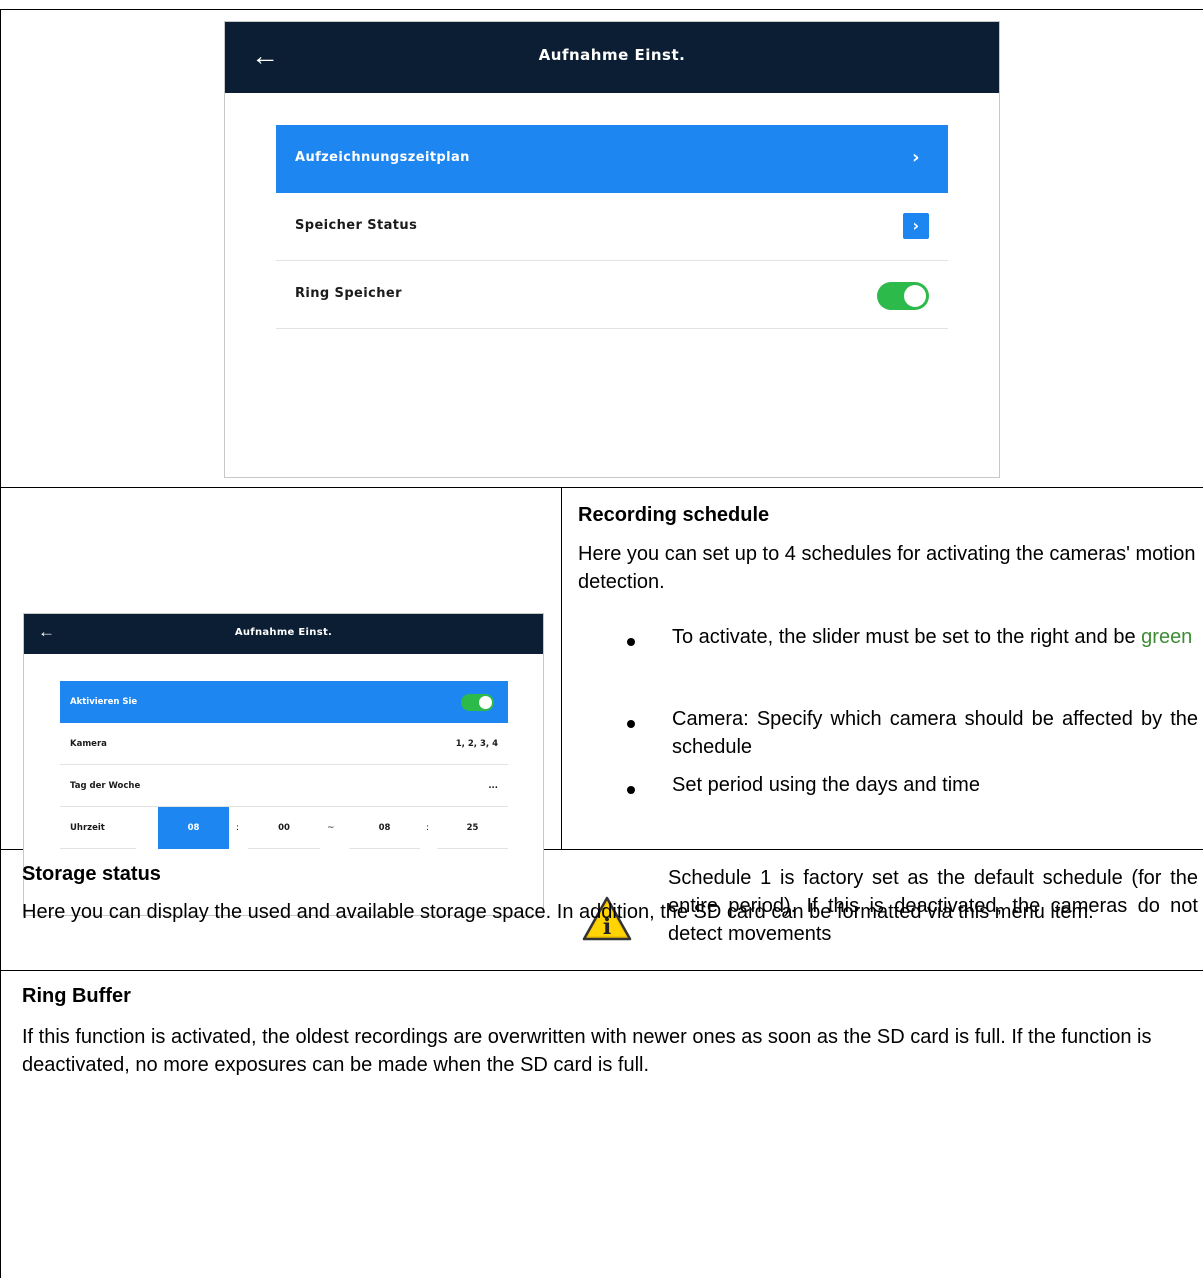 The height and width of the screenshot is (1278, 1203). Describe the element at coordinates (284, 702) in the screenshot. I see `activate-row: Aktivieren Sie` at that location.